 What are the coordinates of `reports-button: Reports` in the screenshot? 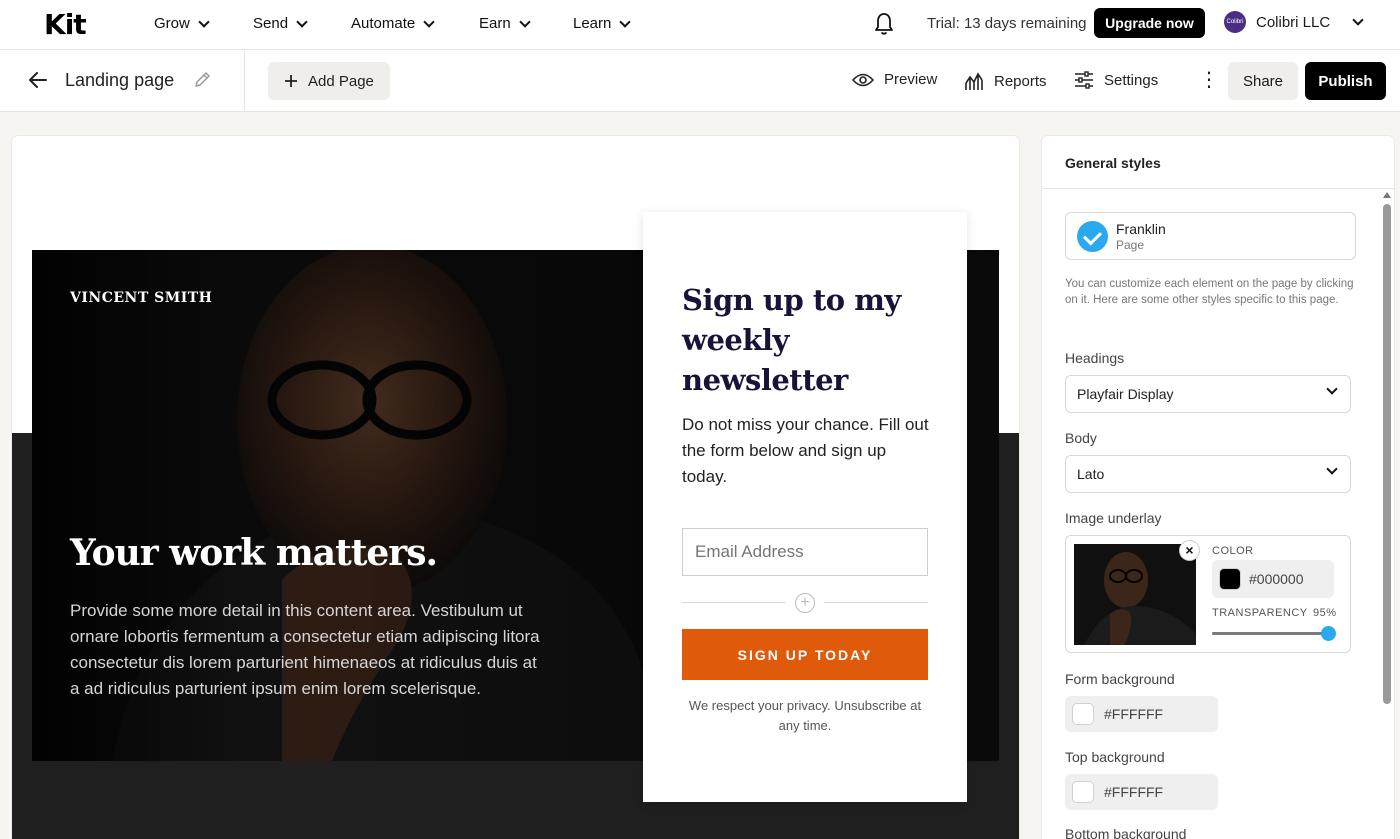 It's located at (1005, 81).